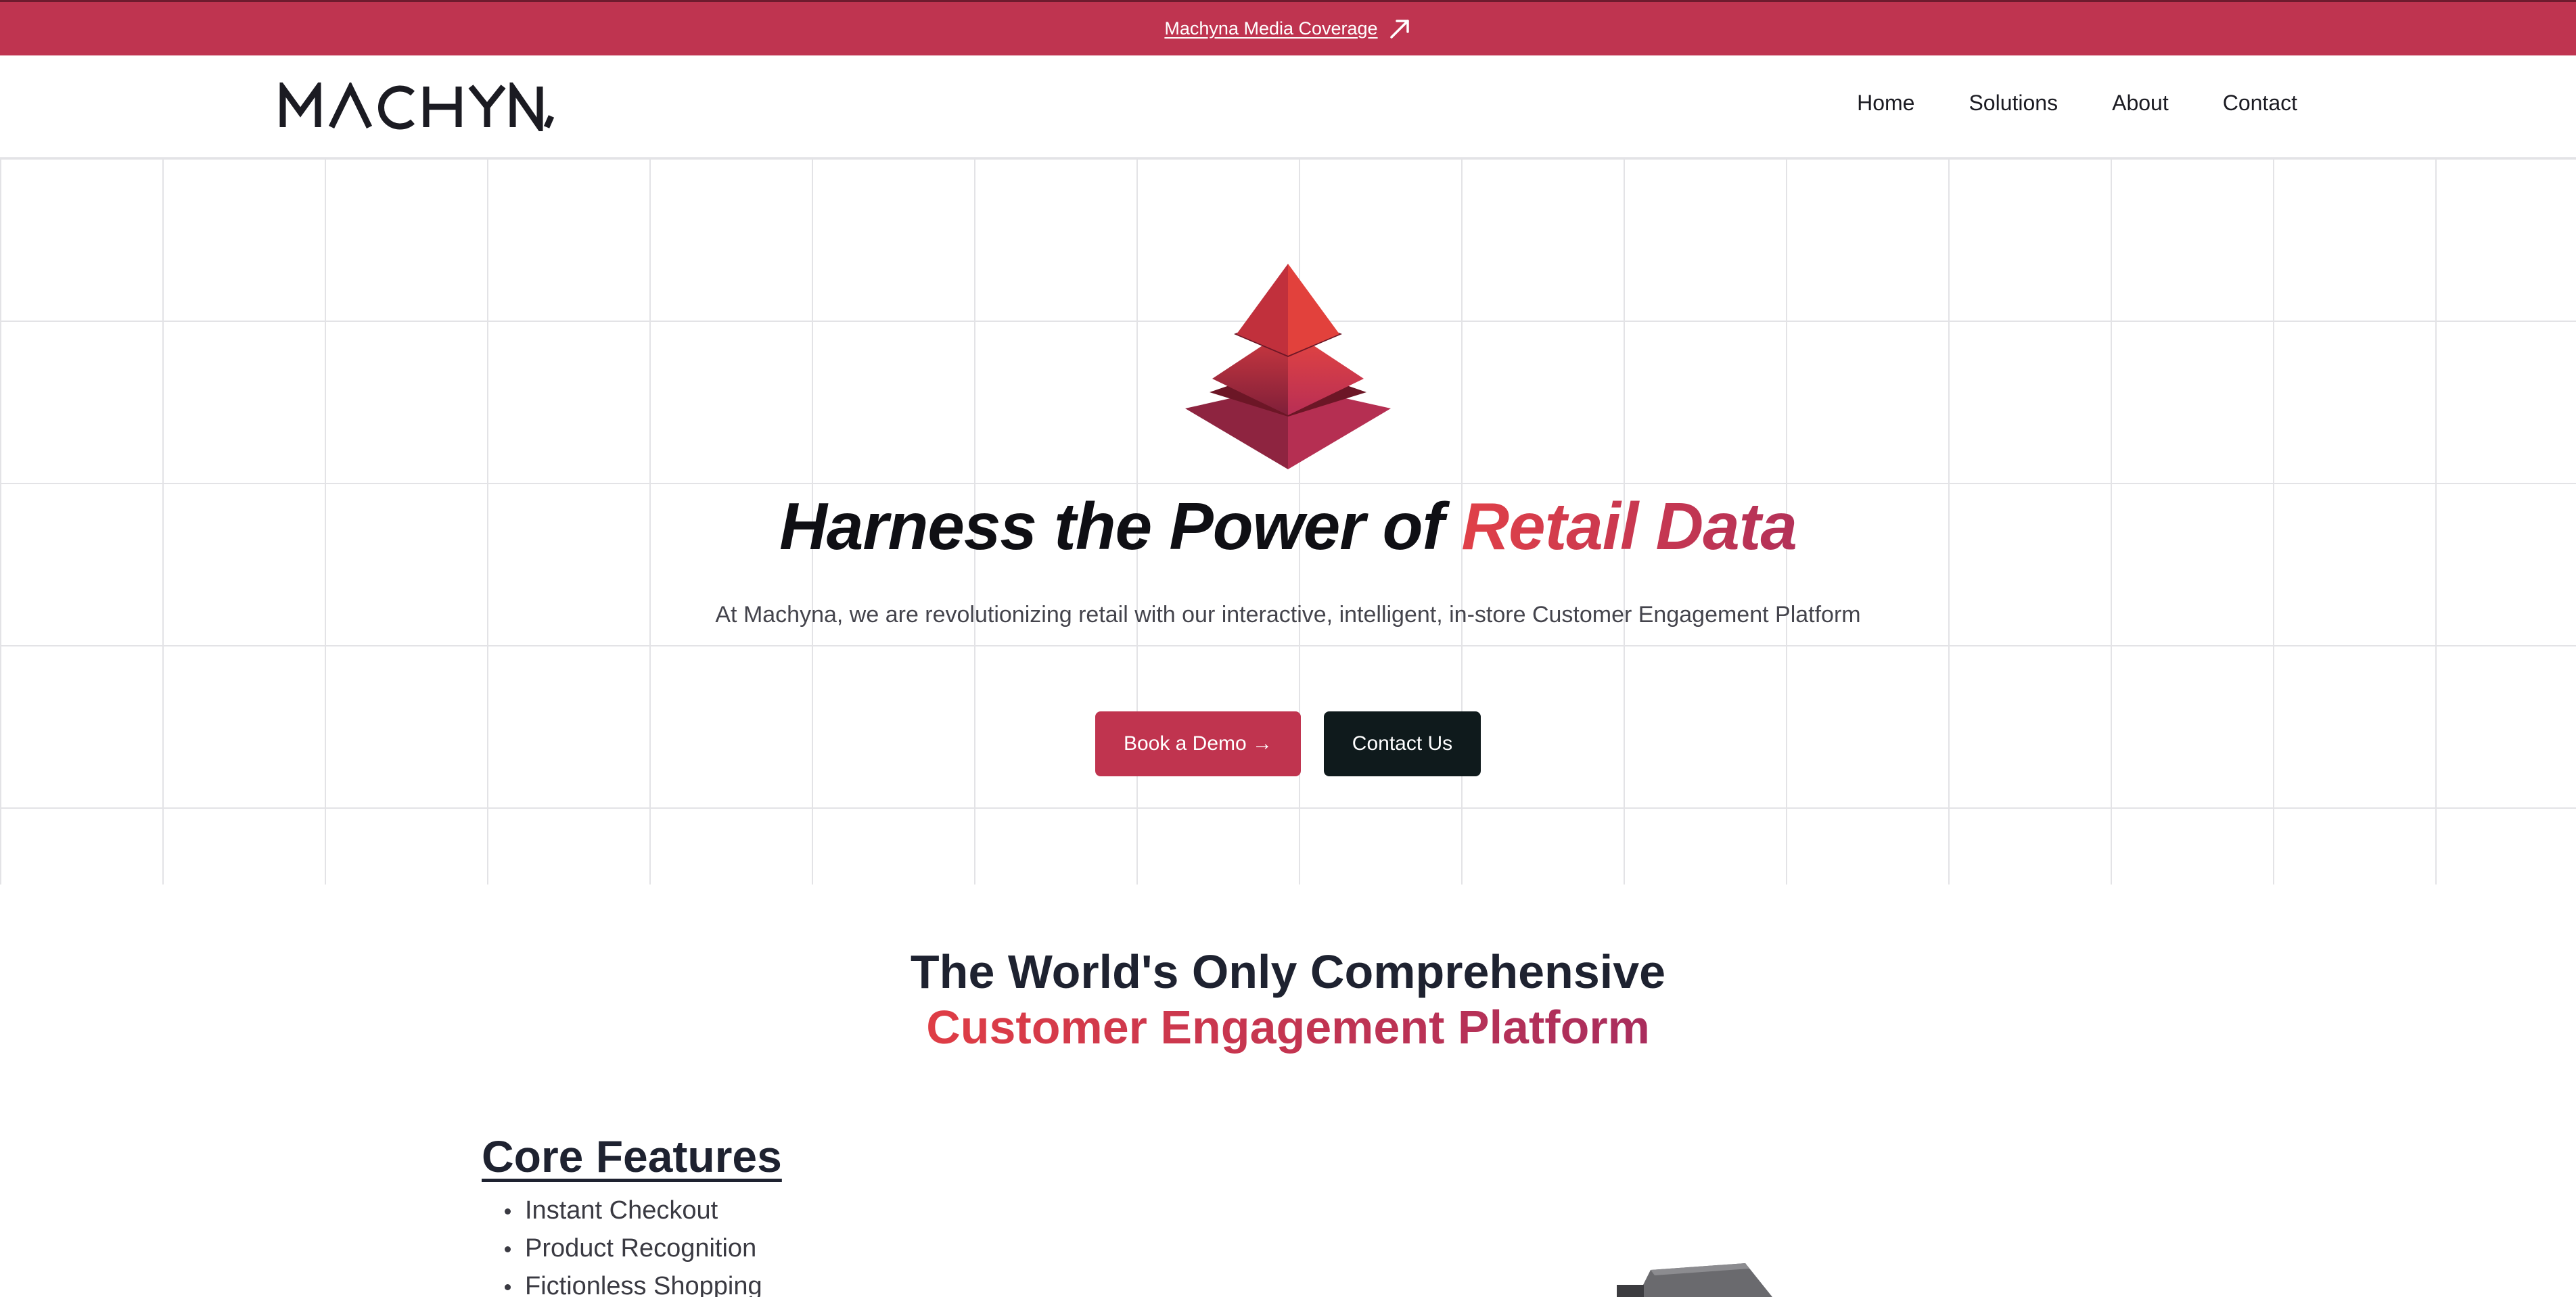 The width and height of the screenshot is (2576, 1297). What do you see at coordinates (643, 1282) in the screenshot?
I see `feature-item: Fictionless Shopping` at bounding box center [643, 1282].